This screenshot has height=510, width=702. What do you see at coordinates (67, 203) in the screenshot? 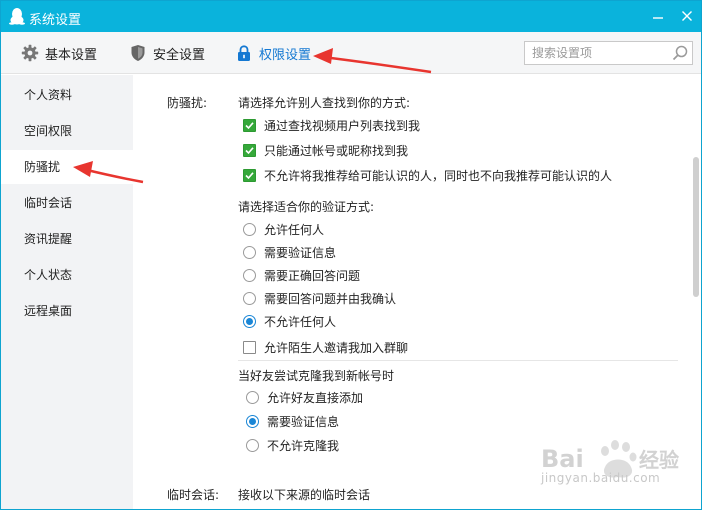
I see `sidebar-item-temp-session: 临时会话` at bounding box center [67, 203].